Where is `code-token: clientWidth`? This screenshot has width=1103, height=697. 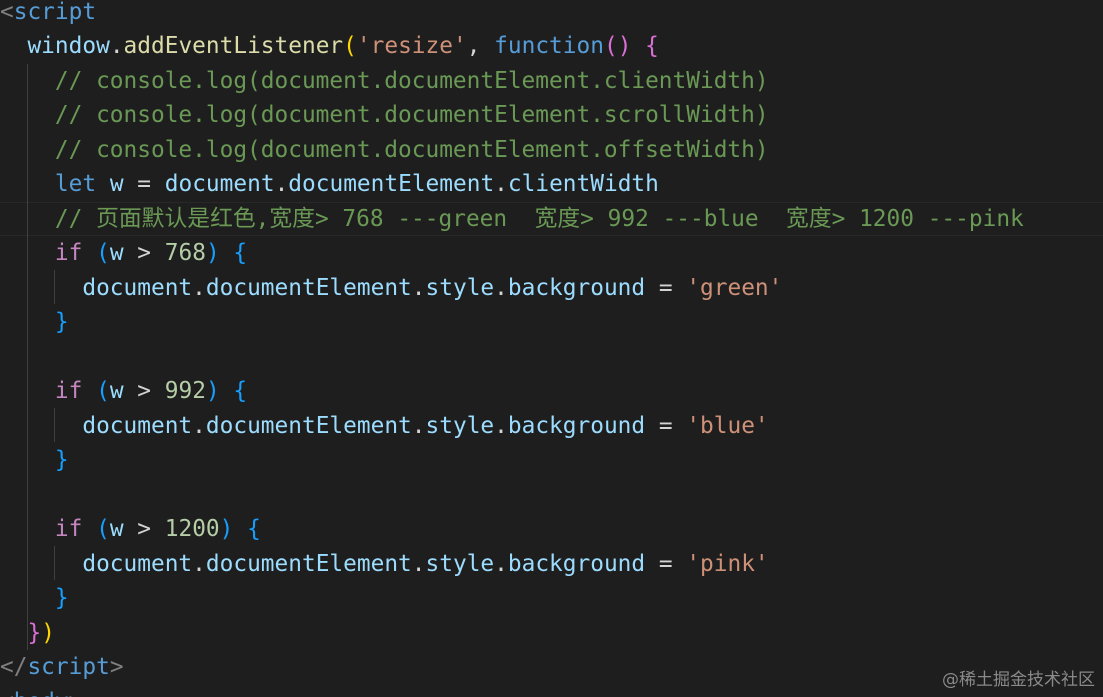 code-token: clientWidth is located at coordinates (583, 184).